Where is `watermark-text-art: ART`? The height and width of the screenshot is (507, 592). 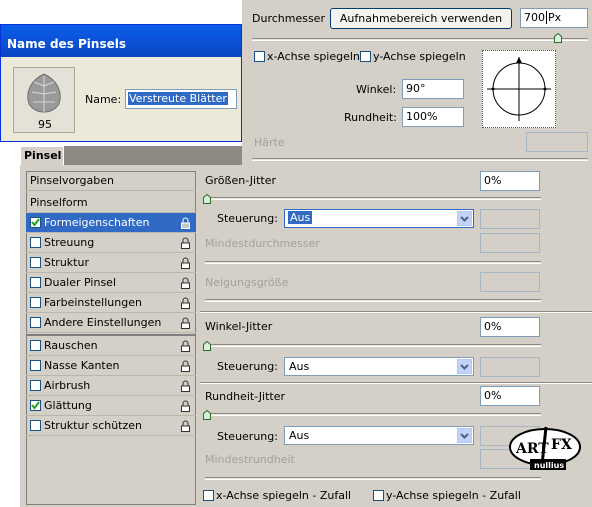
watermark-text-art: ART is located at coordinates (532, 449).